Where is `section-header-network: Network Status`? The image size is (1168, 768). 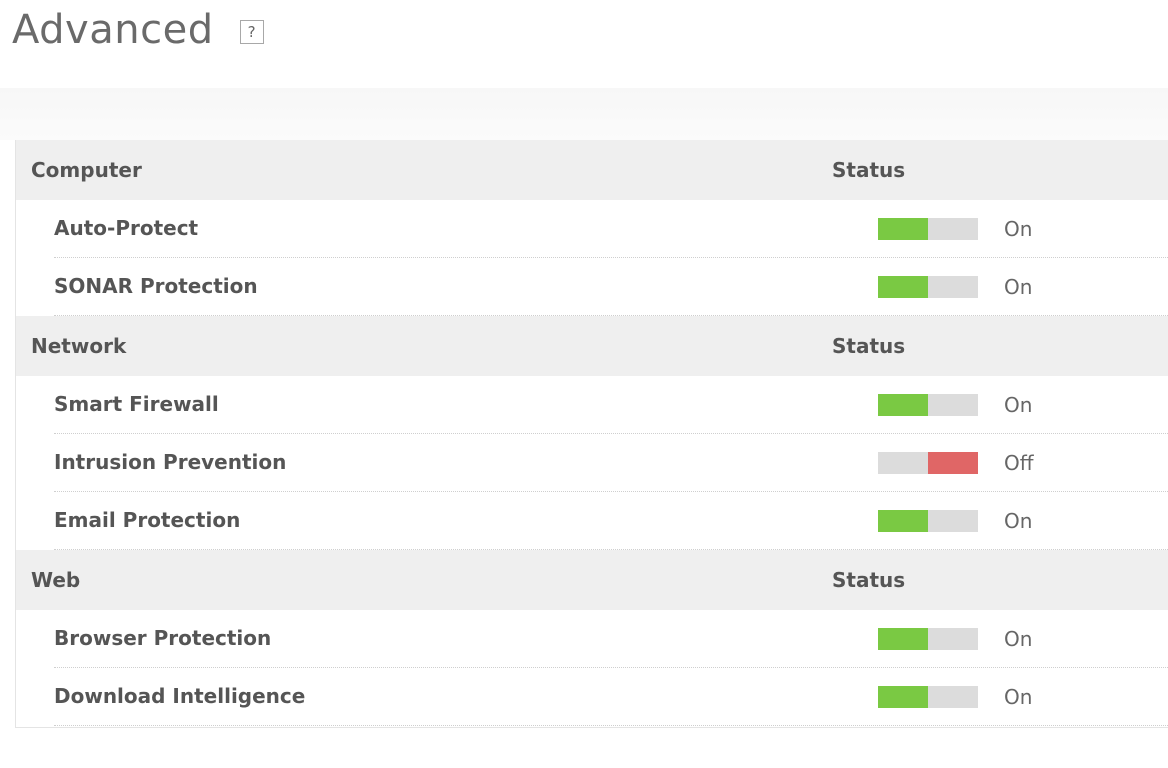 section-header-network: Network Status is located at coordinates (592, 346).